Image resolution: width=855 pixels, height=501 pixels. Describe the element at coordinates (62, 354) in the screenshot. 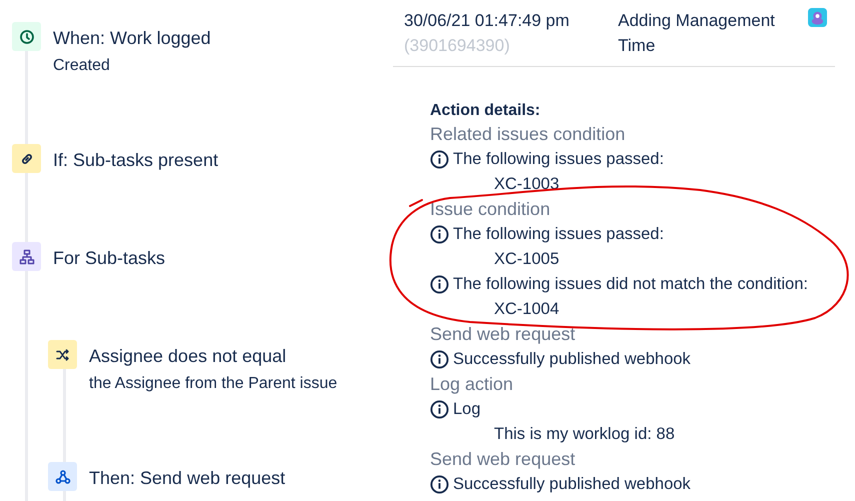

I see `shuffle-icon` at that location.